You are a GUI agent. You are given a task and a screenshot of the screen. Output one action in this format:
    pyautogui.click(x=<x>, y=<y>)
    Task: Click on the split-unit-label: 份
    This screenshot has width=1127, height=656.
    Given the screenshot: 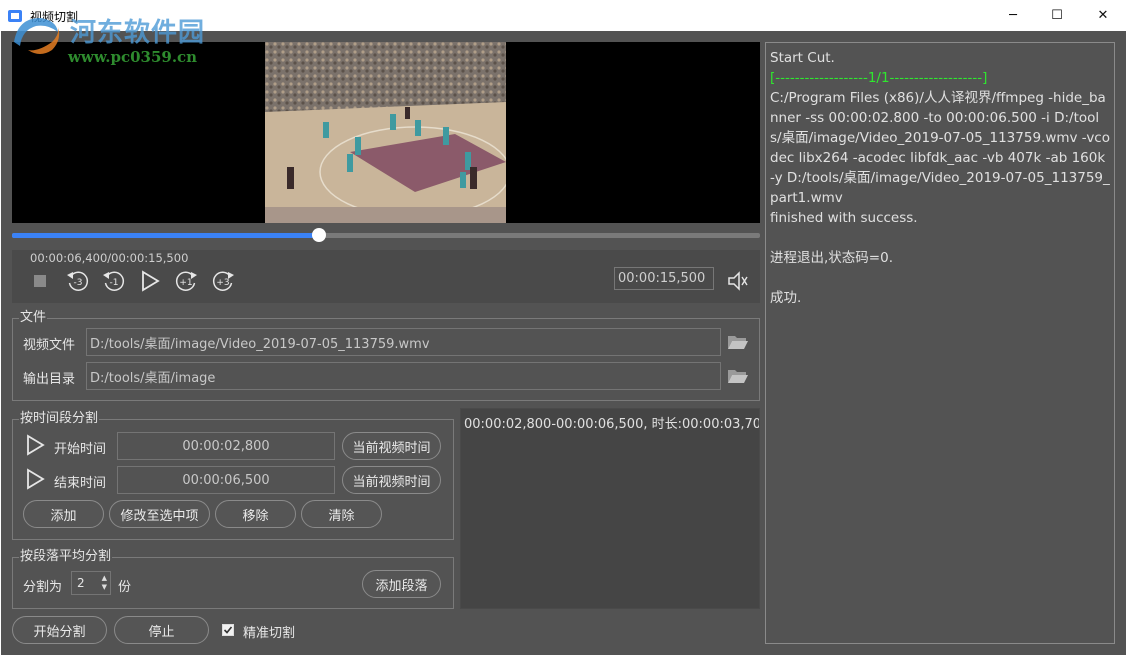 What is the action you would take?
    pyautogui.click(x=125, y=587)
    